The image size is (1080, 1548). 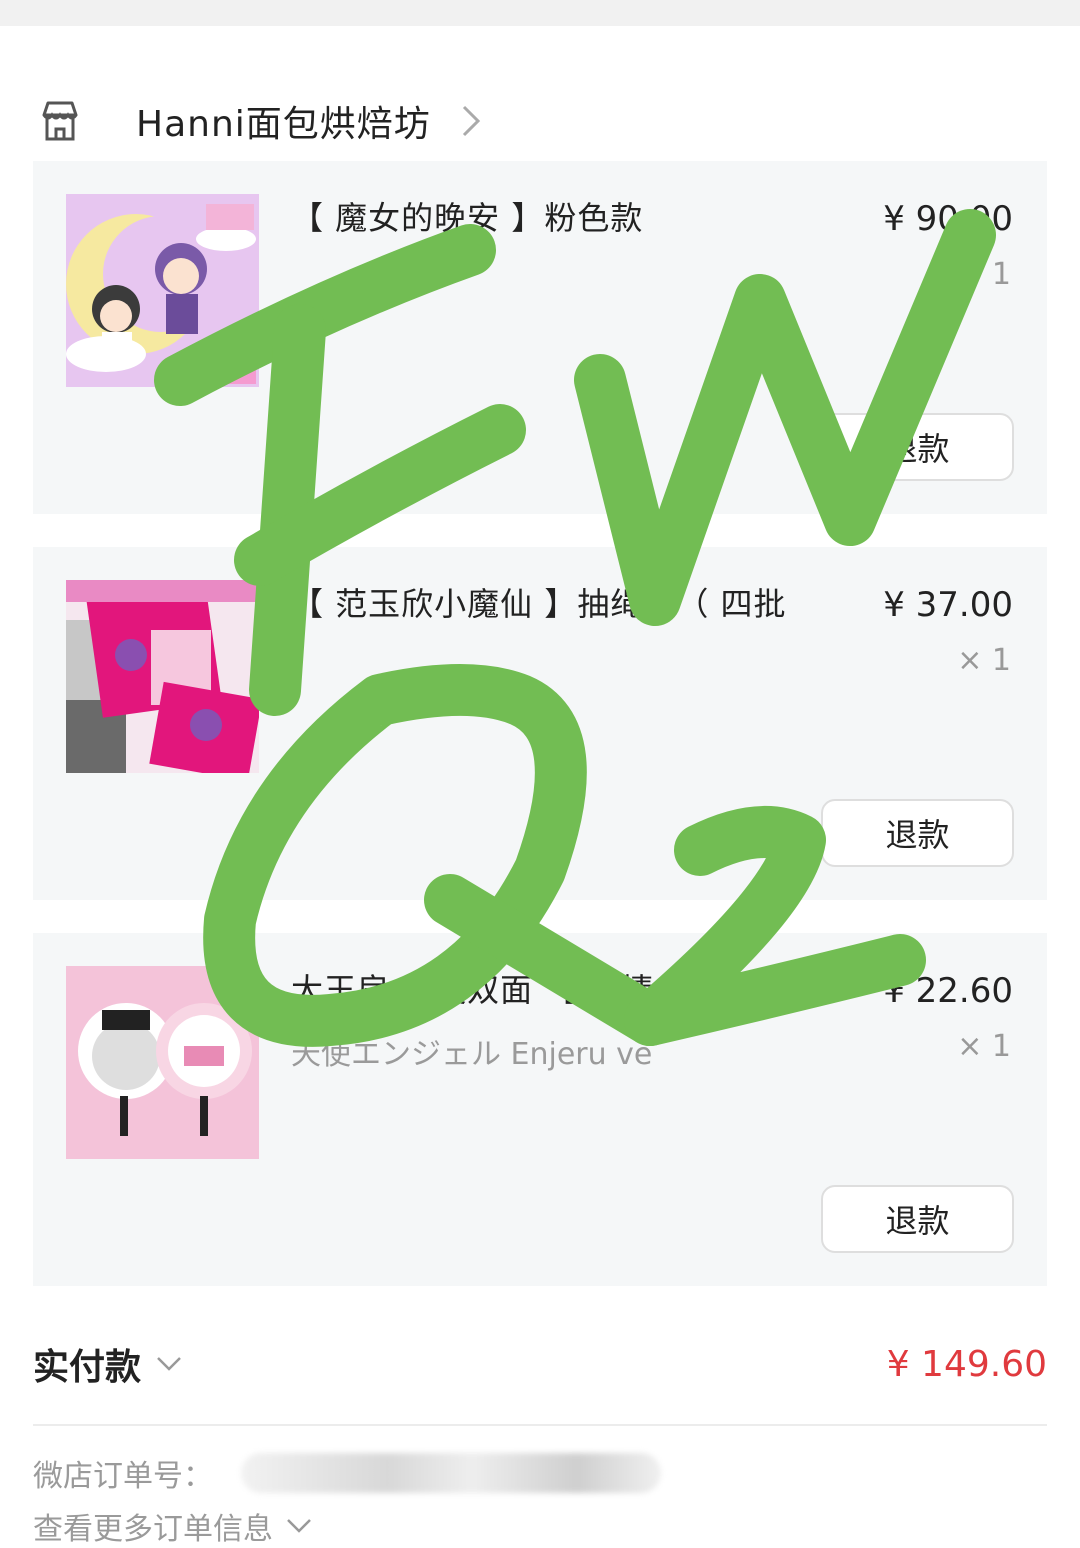 I want to click on more-order-info: 查看更多订单信息, so click(x=173, y=1526).